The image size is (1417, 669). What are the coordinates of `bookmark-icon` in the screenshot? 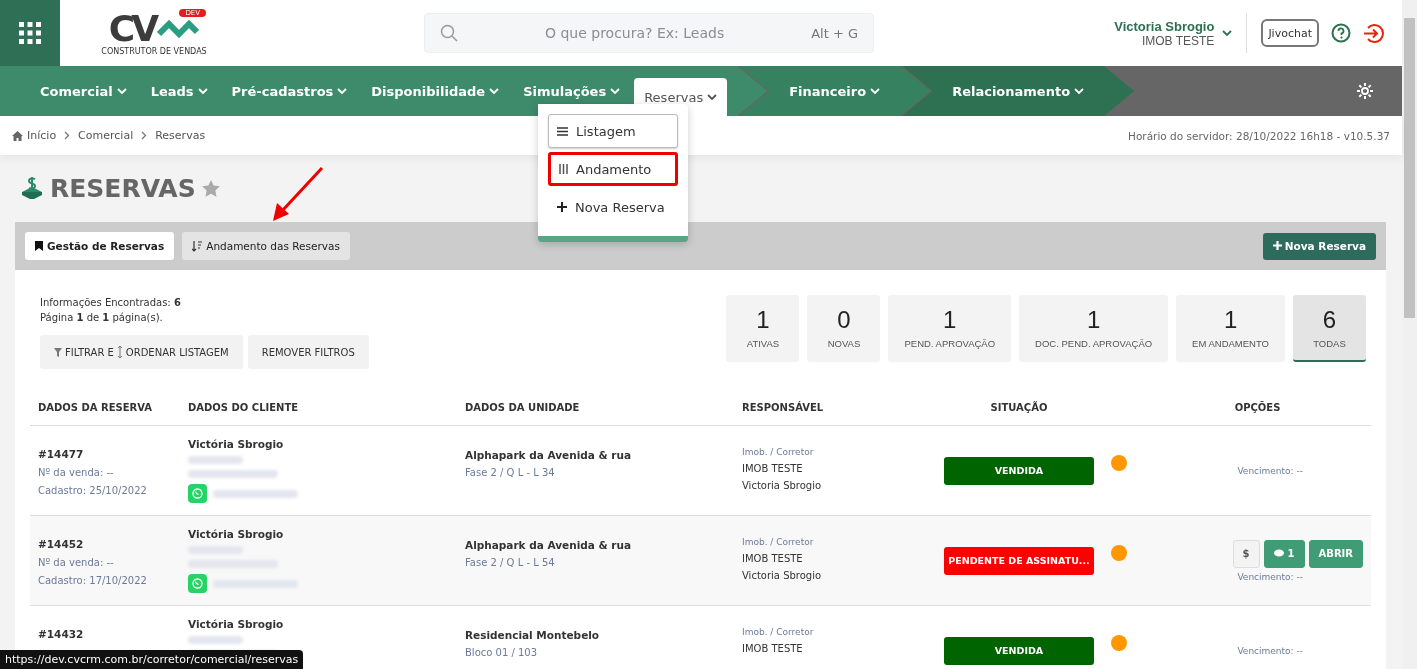 It's located at (39, 246).